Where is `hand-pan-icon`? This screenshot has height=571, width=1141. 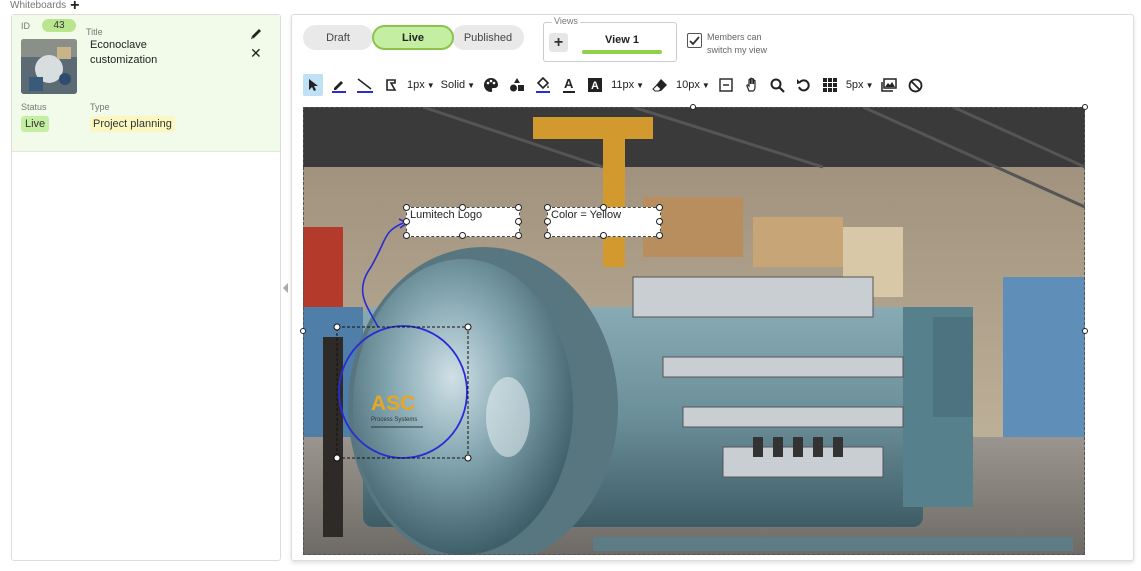
hand-pan-icon is located at coordinates (752, 85).